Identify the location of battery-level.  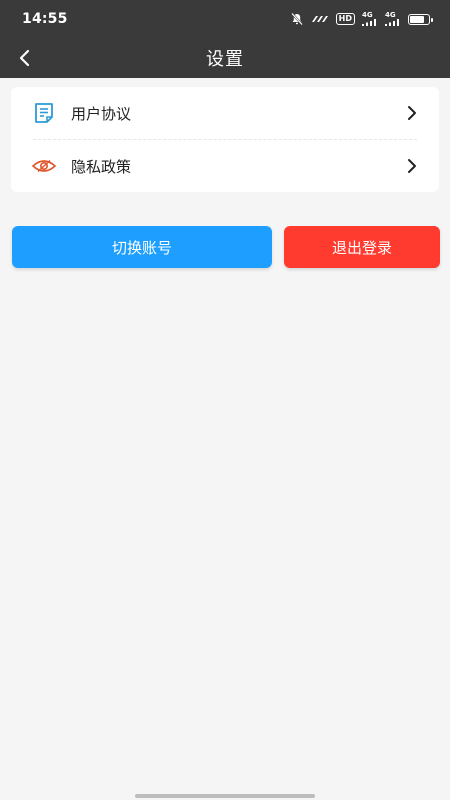
(417, 19).